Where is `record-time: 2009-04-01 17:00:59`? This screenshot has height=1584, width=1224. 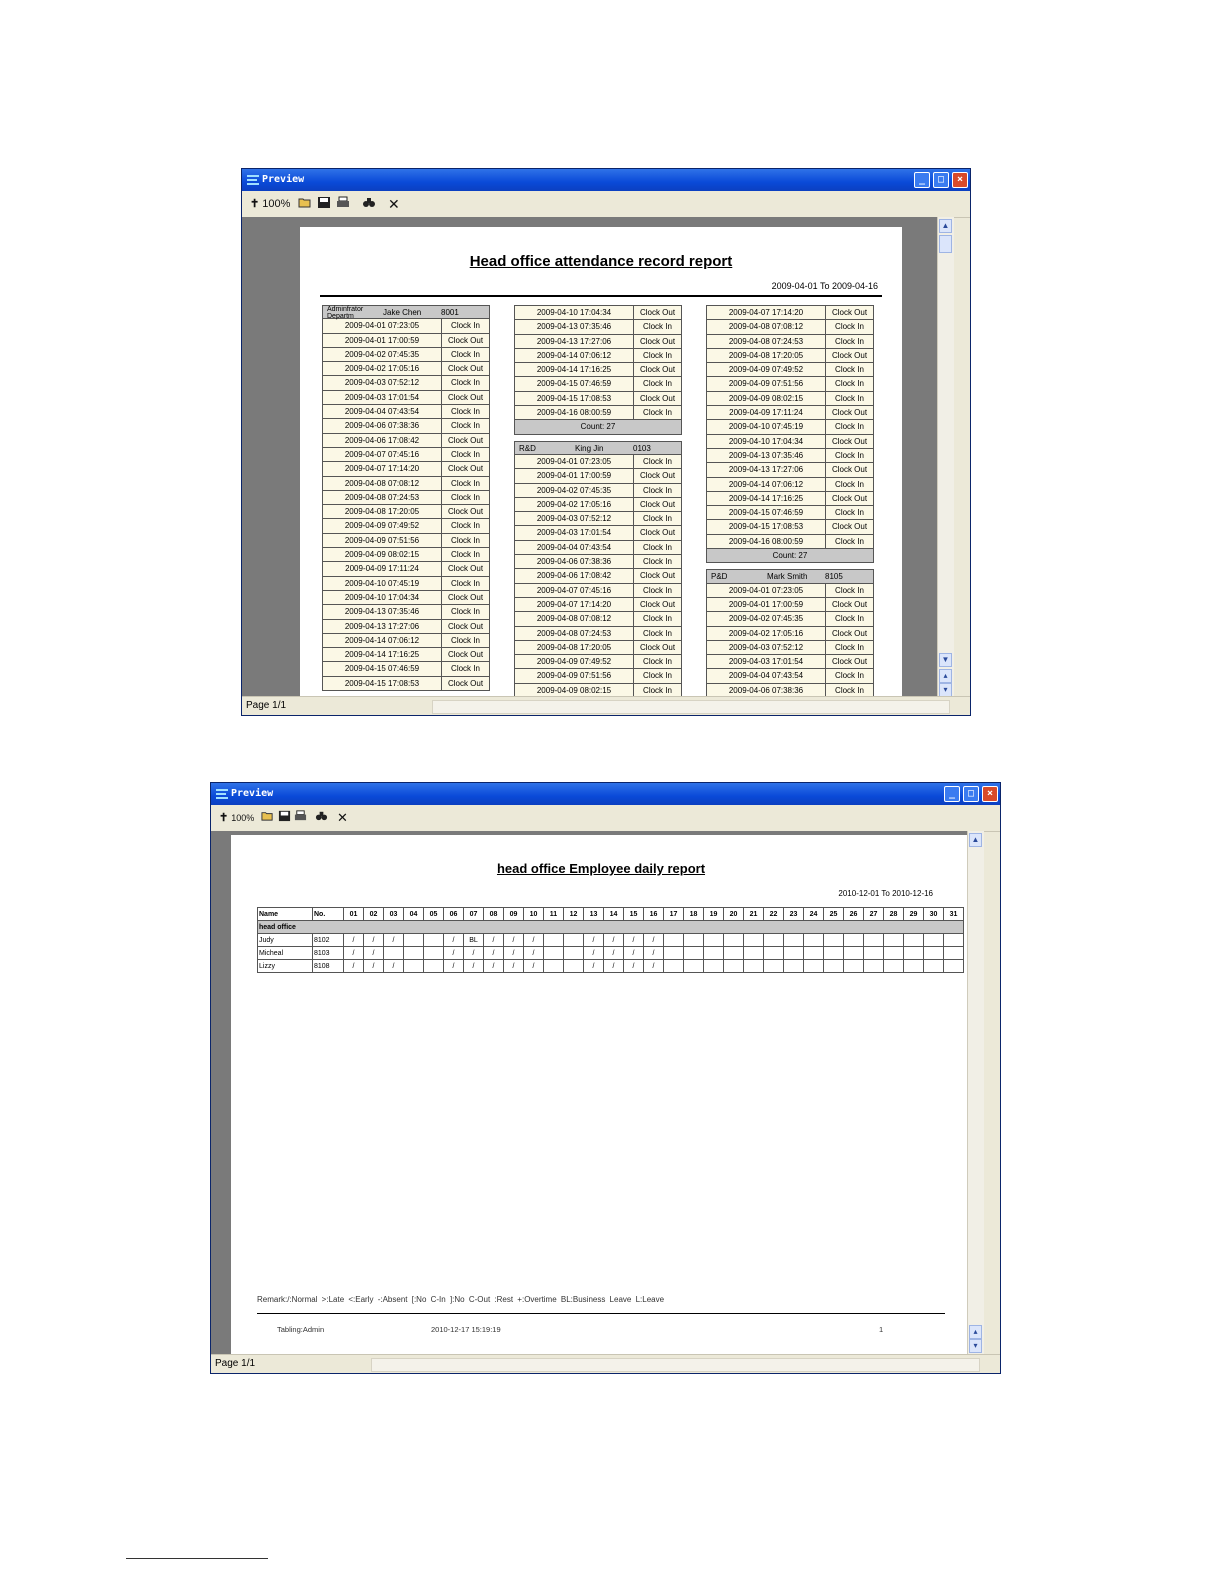 record-time: 2009-04-01 17:00:59 is located at coordinates (766, 604).